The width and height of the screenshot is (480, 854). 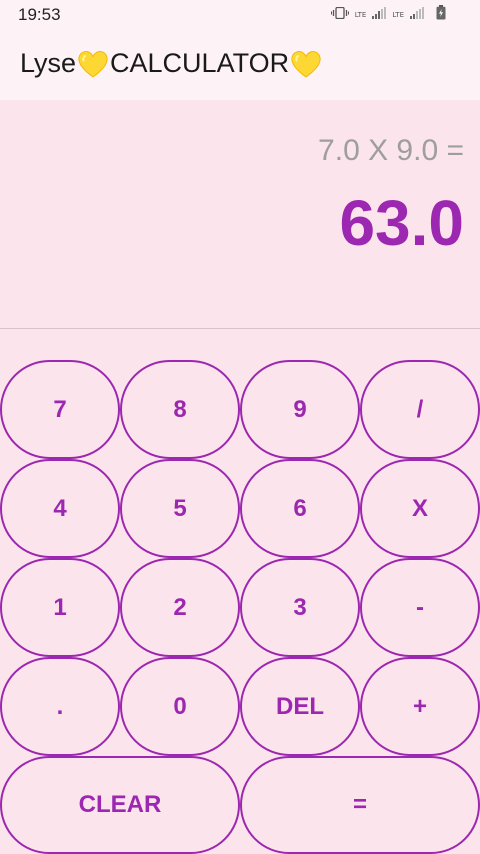 I want to click on divider, so click(x=240, y=328).